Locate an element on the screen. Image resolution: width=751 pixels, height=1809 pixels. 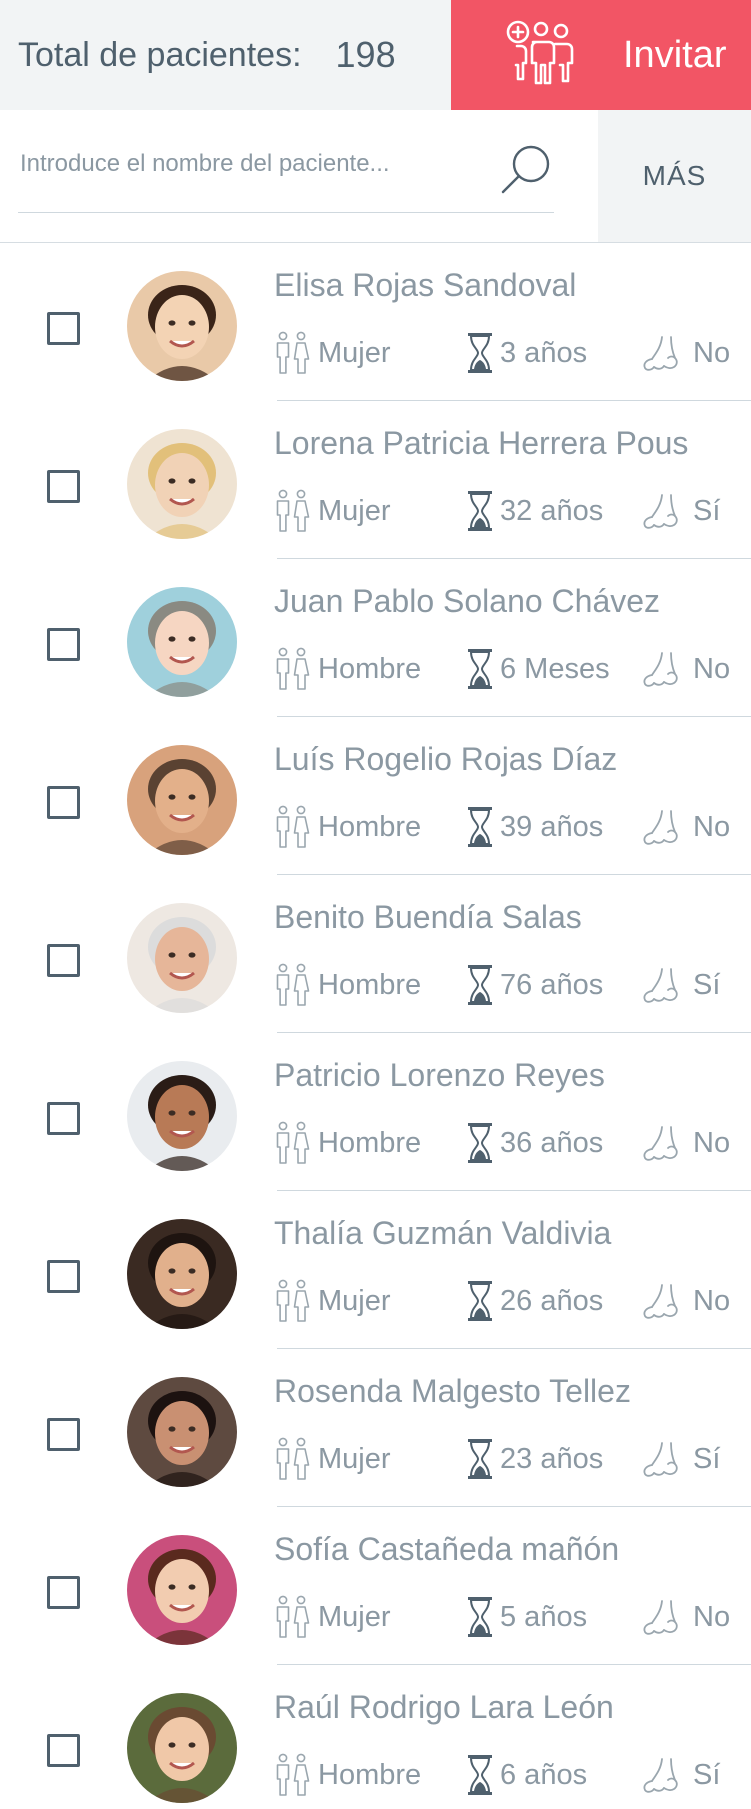
patient-name: Thalía Guzmán Valdivia is located at coordinates (443, 1233).